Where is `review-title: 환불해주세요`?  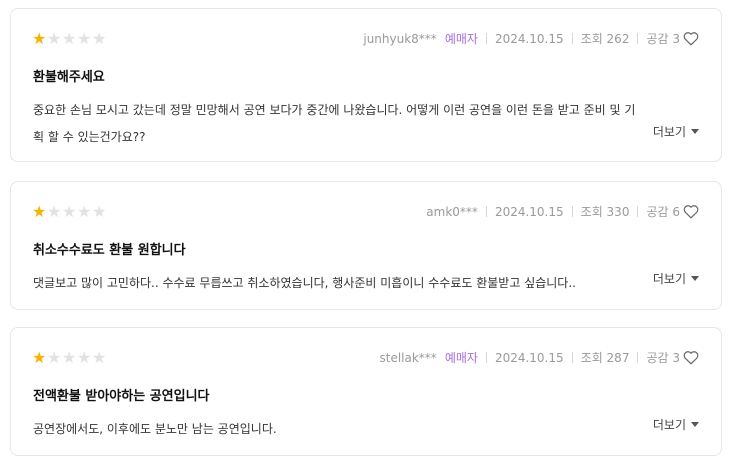 review-title: 환불해주세요 is located at coordinates (69, 77).